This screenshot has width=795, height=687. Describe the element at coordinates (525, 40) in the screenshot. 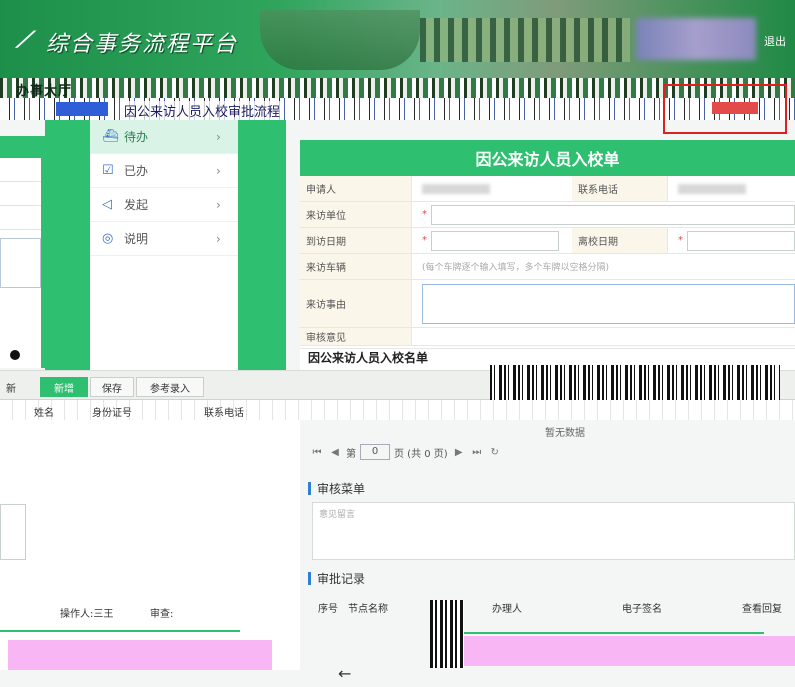

I see `banner-bridge-image` at that location.